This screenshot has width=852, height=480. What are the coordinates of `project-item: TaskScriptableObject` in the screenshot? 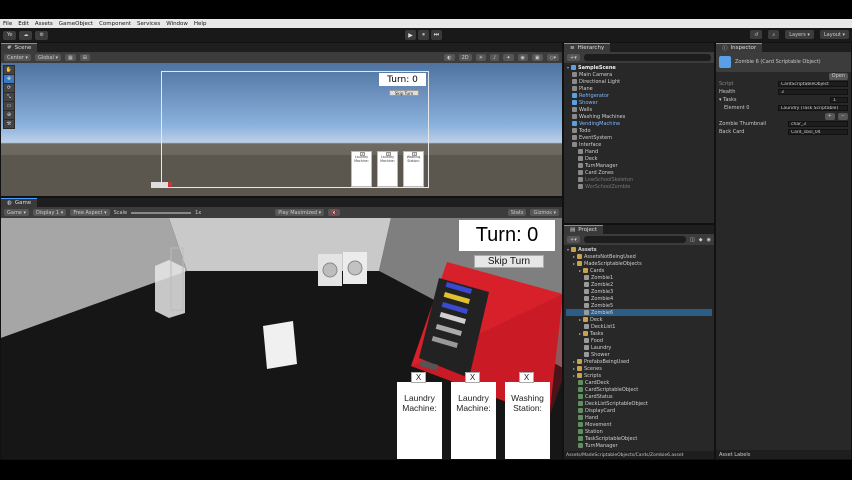 It's located at (639, 438).